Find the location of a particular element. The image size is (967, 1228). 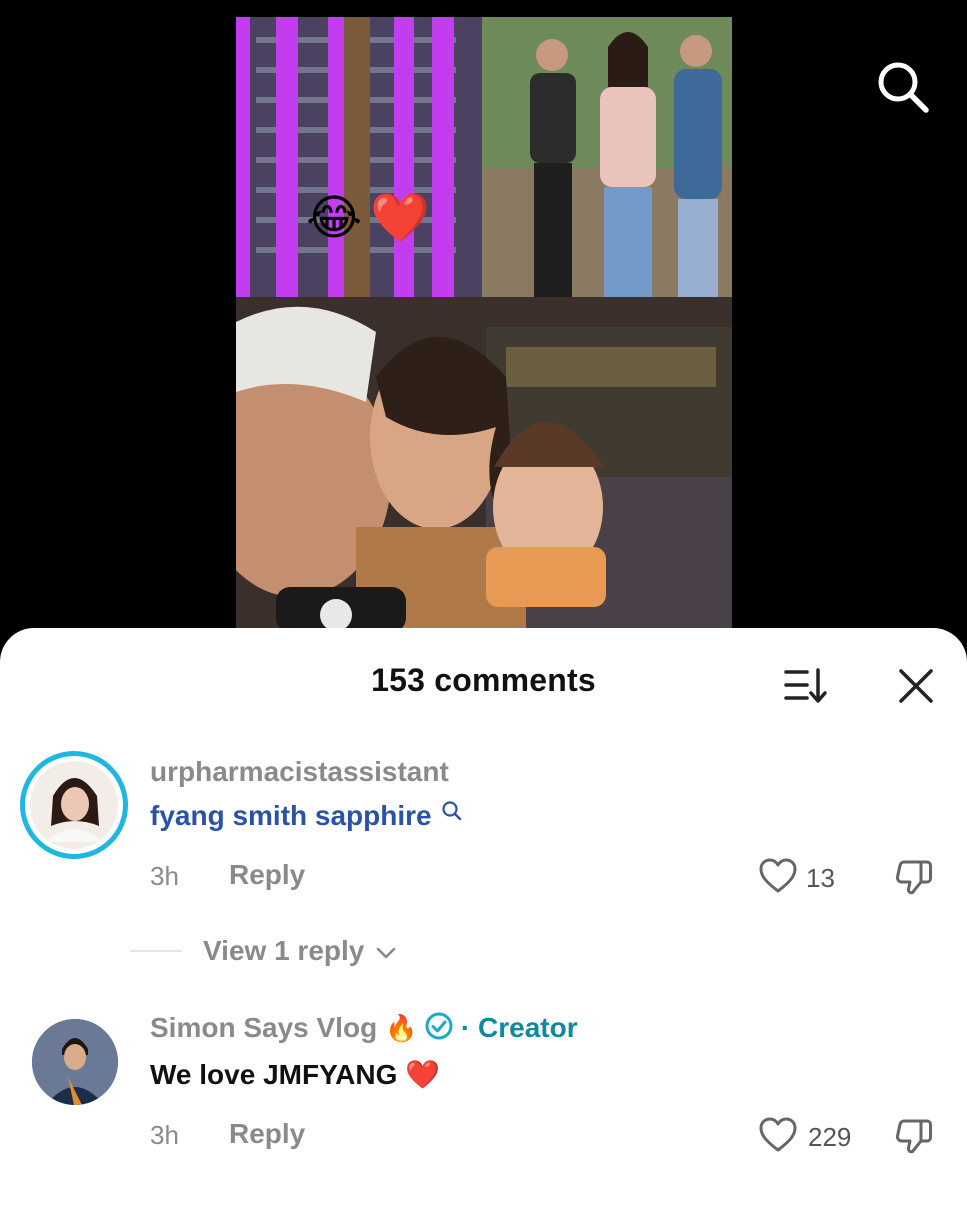

view-replies-button: View 1 reply is located at coordinates (299, 951).